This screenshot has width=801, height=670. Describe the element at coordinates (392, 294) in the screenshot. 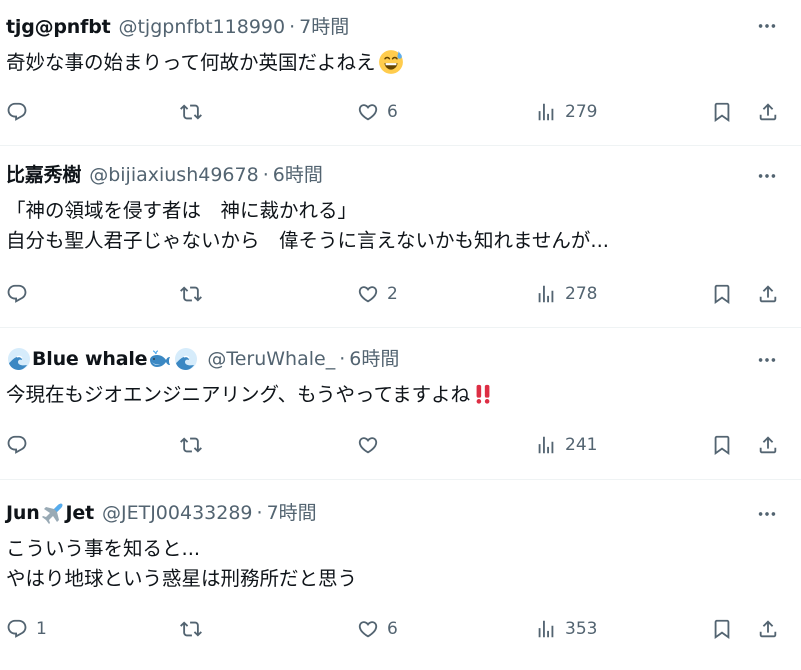

I see `like-count: 2` at that location.